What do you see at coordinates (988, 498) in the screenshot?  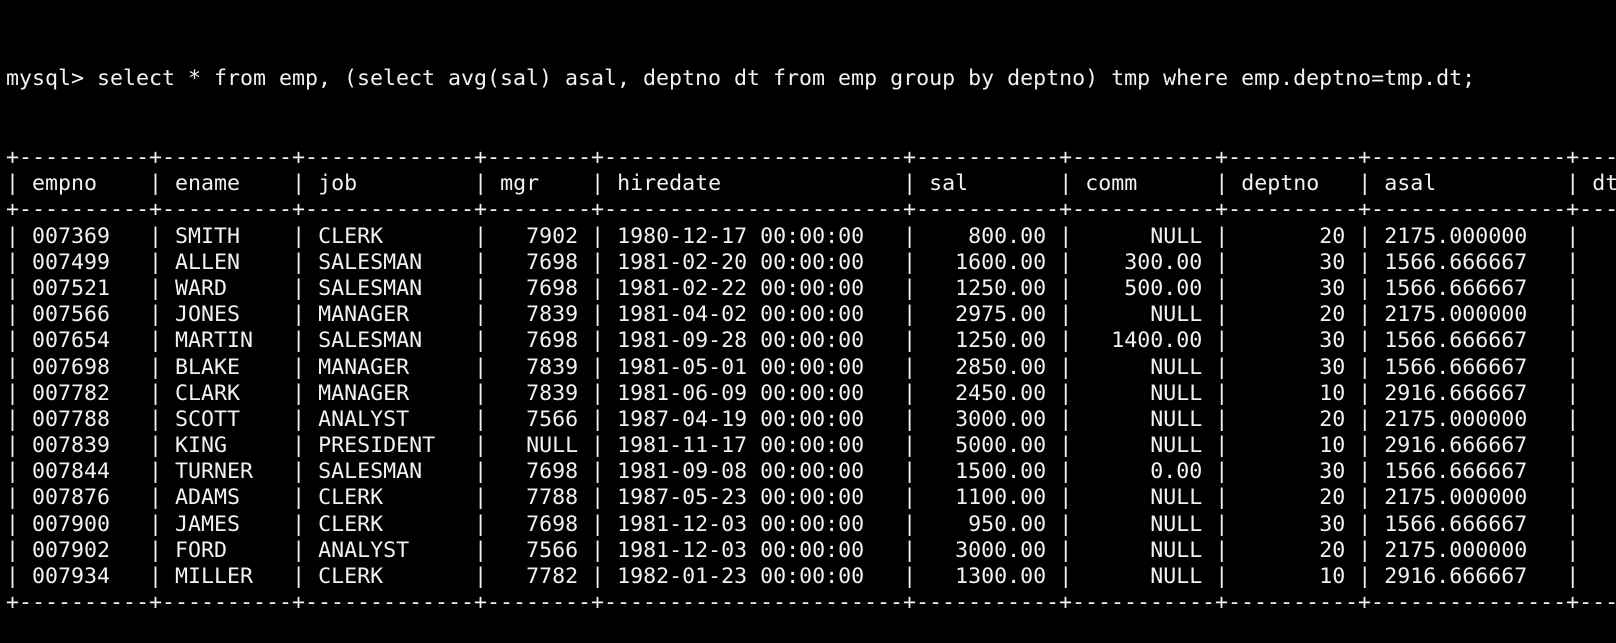 I see `cell-sal: 1100.00` at bounding box center [988, 498].